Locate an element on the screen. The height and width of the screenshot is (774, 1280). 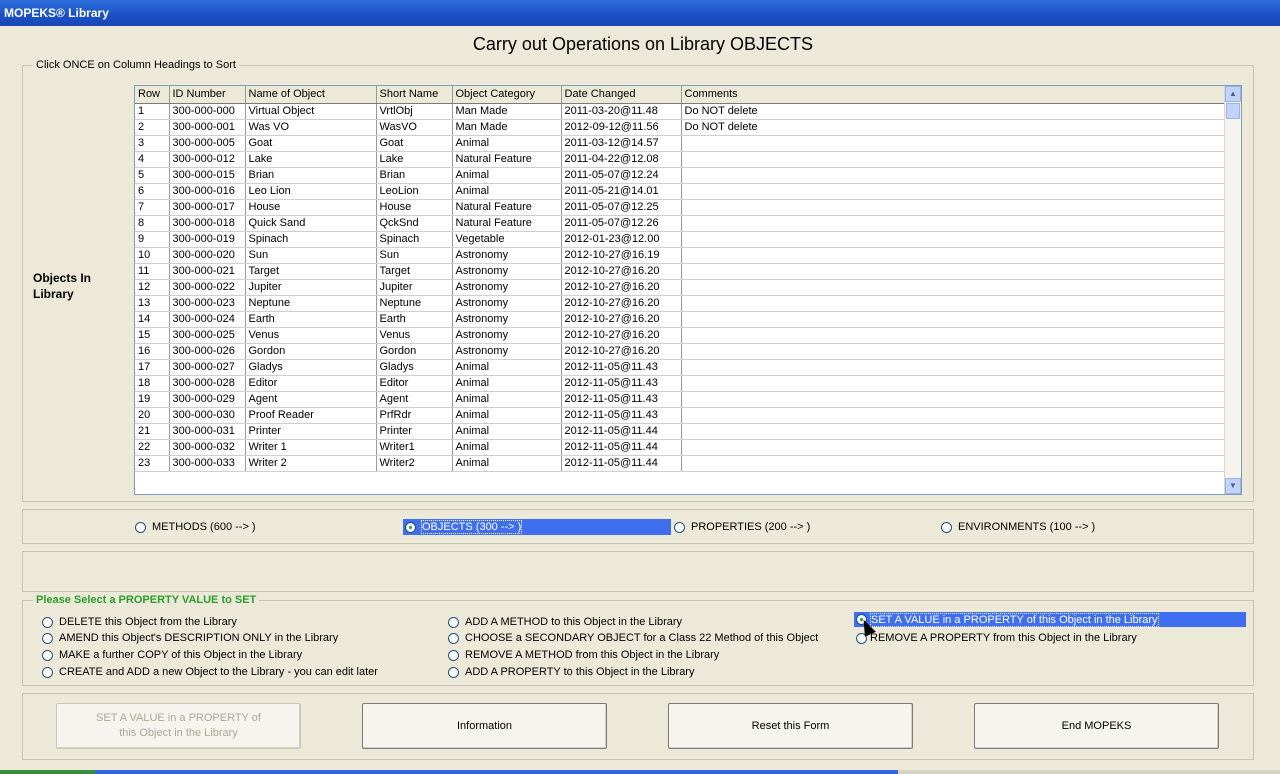
table-cell: Do NOT delete is located at coordinates (954, 111).